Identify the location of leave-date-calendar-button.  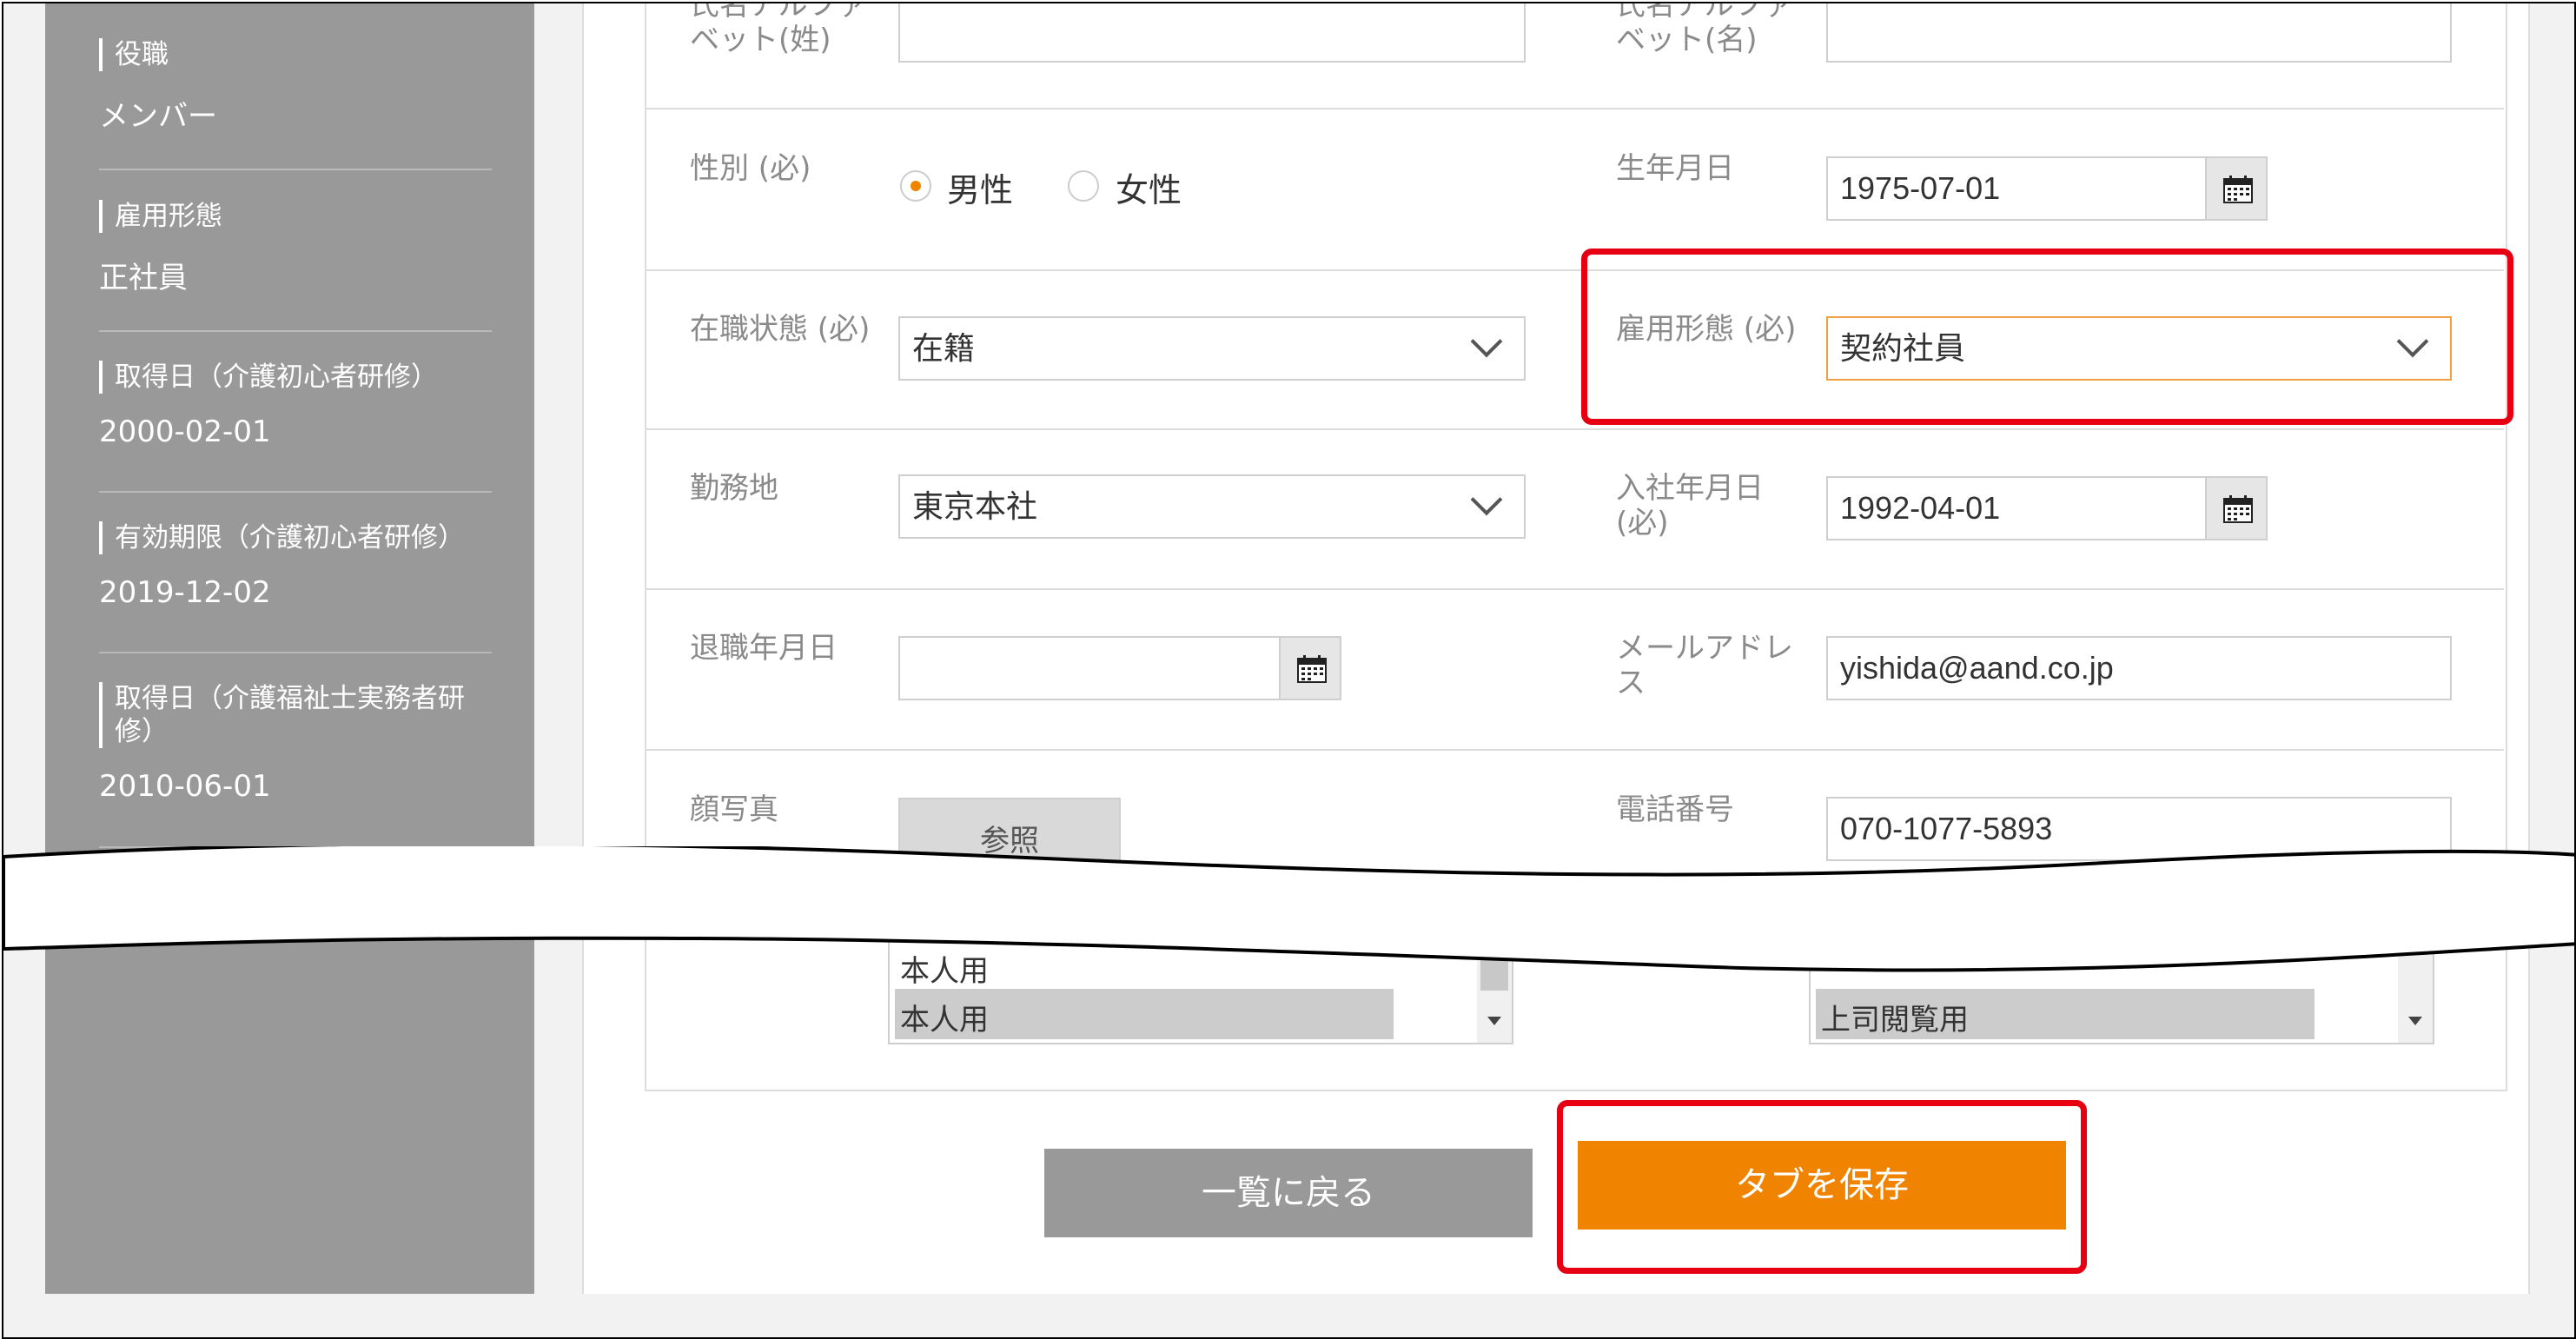
(1310, 668).